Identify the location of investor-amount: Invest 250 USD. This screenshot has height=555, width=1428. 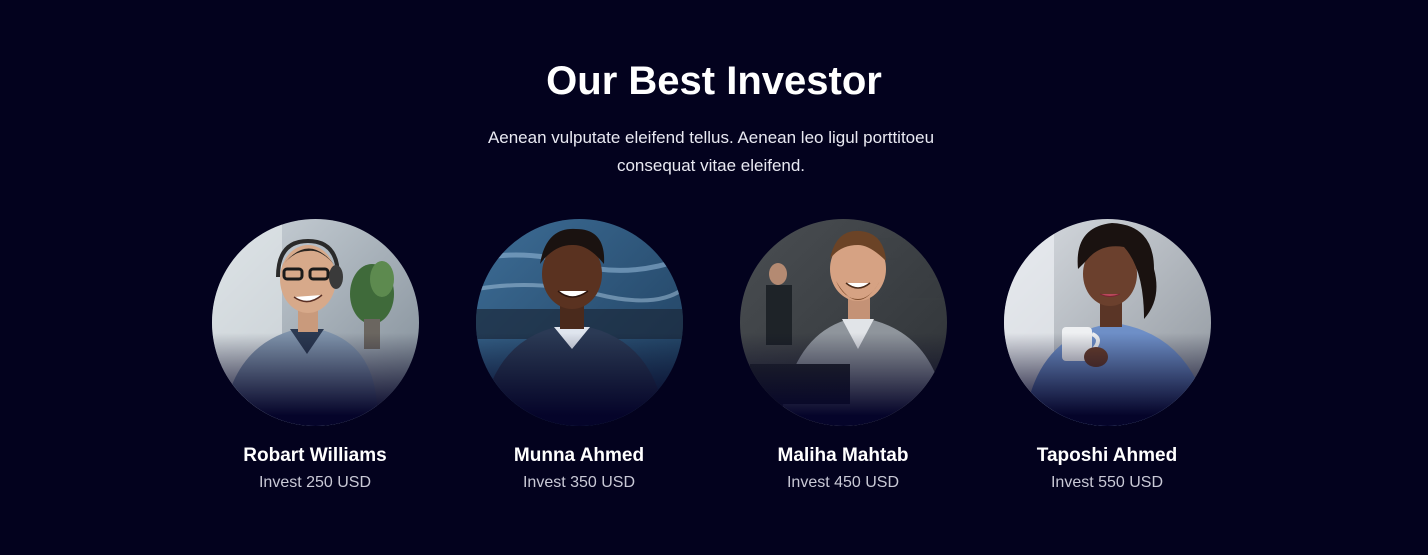
(315, 482).